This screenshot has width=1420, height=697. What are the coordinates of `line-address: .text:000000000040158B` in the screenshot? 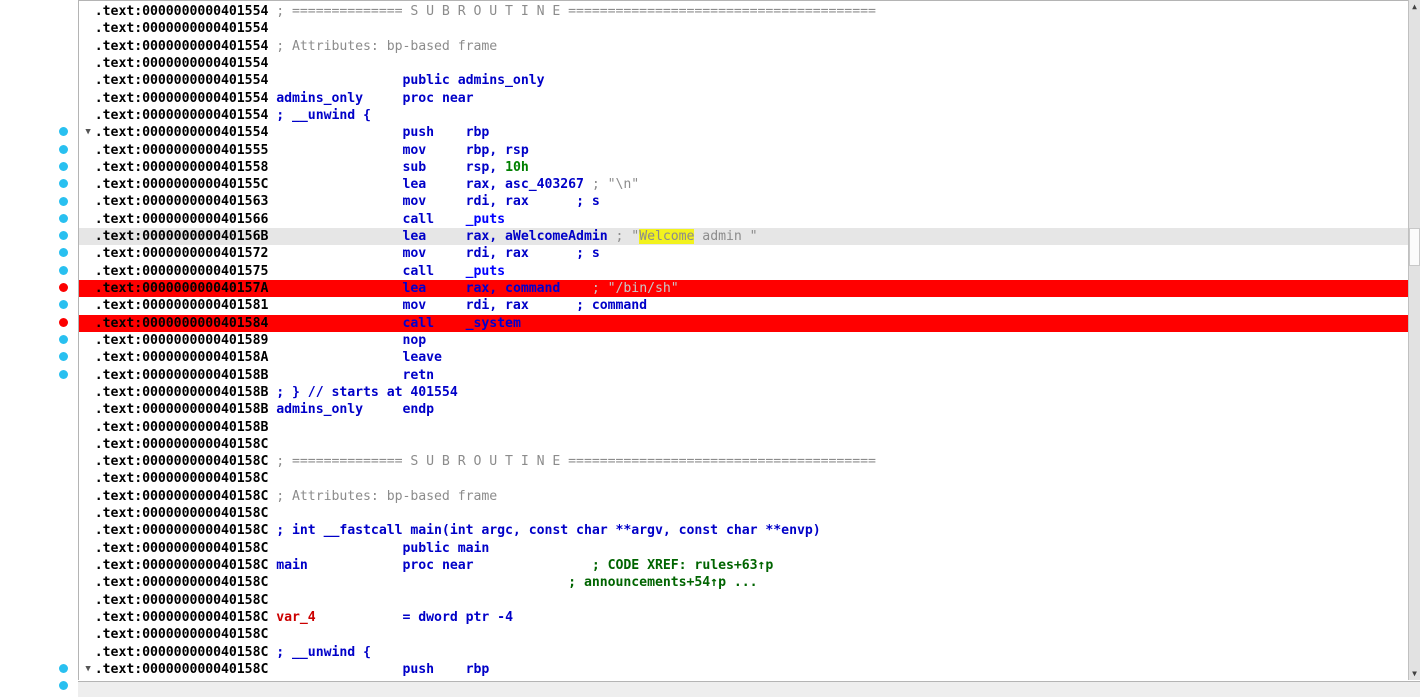 It's located at (185, 410).